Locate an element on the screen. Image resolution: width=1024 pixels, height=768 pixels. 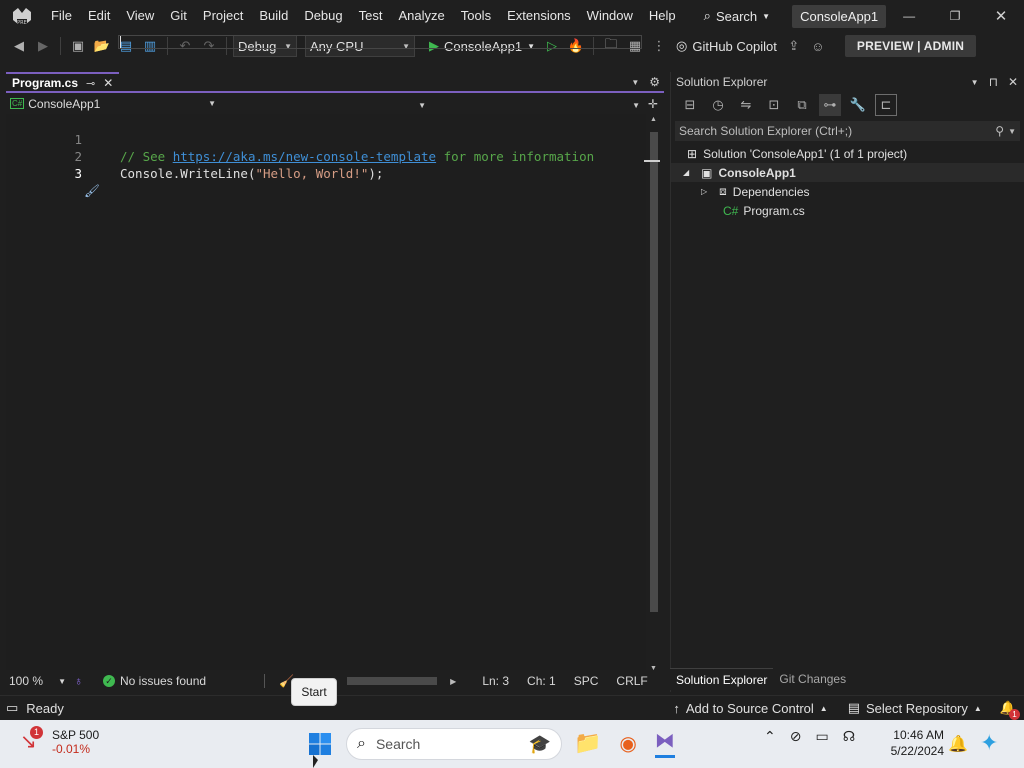
menu-project: Project is located at coordinates (223, 16).